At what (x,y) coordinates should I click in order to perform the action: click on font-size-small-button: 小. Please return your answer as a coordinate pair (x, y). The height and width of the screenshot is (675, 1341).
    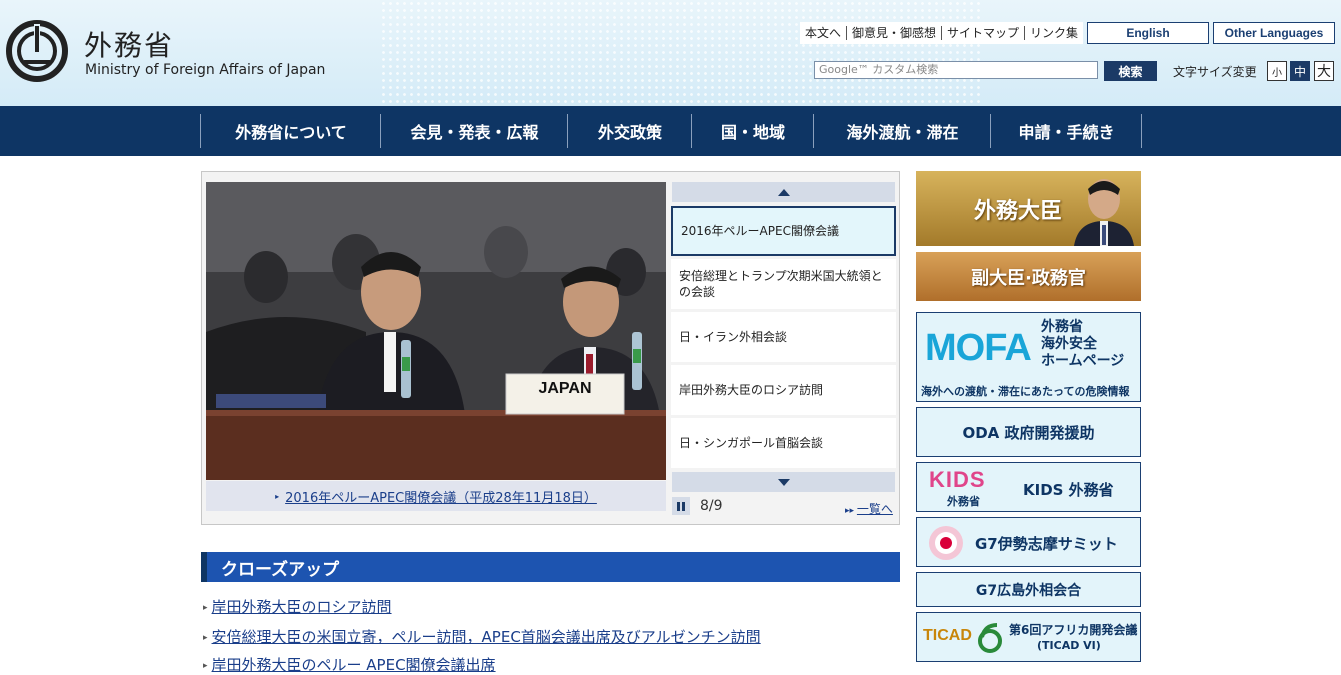
    Looking at the image, I should click on (1277, 71).